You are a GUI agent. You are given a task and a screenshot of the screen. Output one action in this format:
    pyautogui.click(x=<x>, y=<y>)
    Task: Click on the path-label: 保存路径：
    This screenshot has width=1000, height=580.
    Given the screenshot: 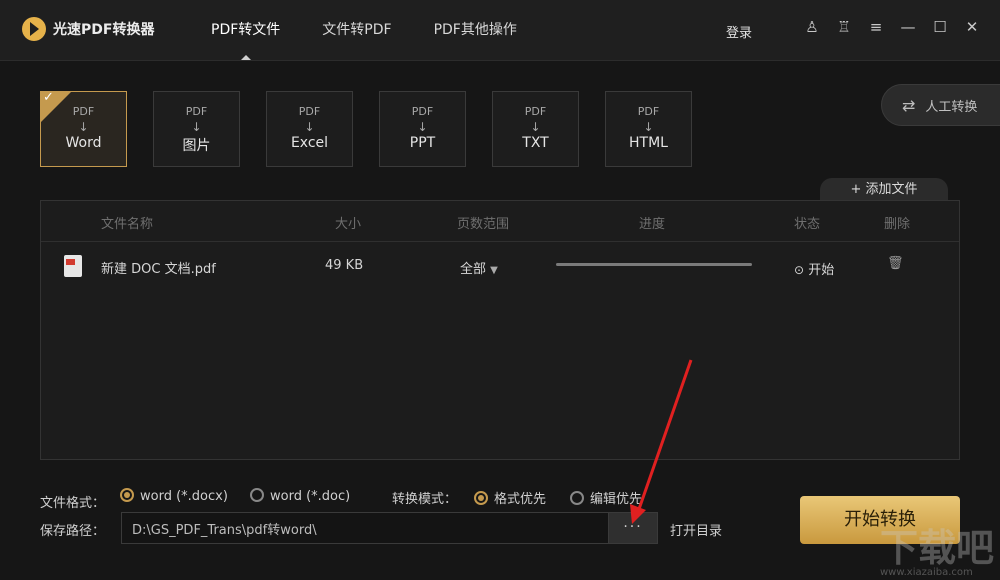 What is the action you would take?
    pyautogui.click(x=73, y=531)
    